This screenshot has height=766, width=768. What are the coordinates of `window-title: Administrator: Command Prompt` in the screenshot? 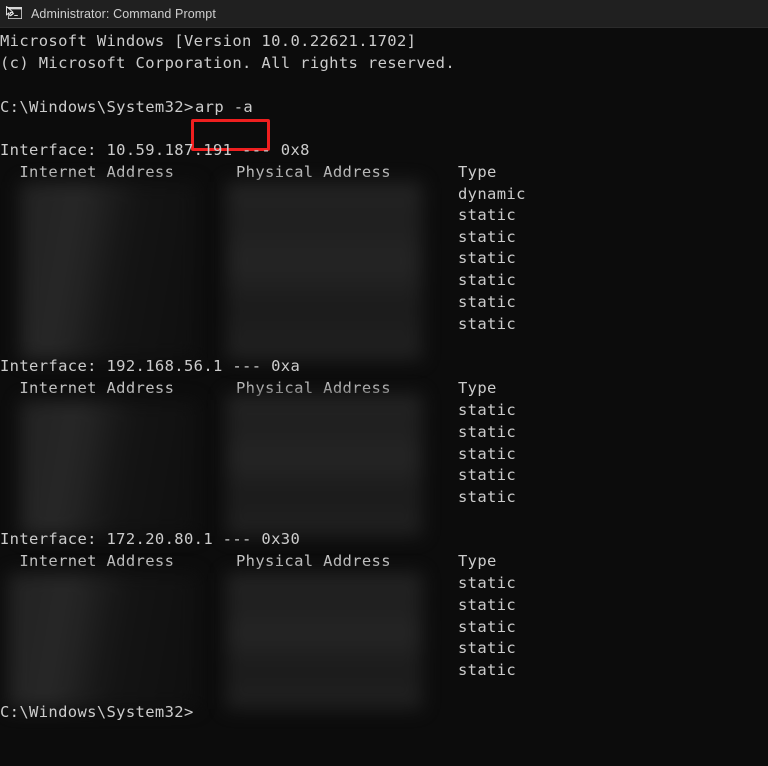 It's located at (123, 13).